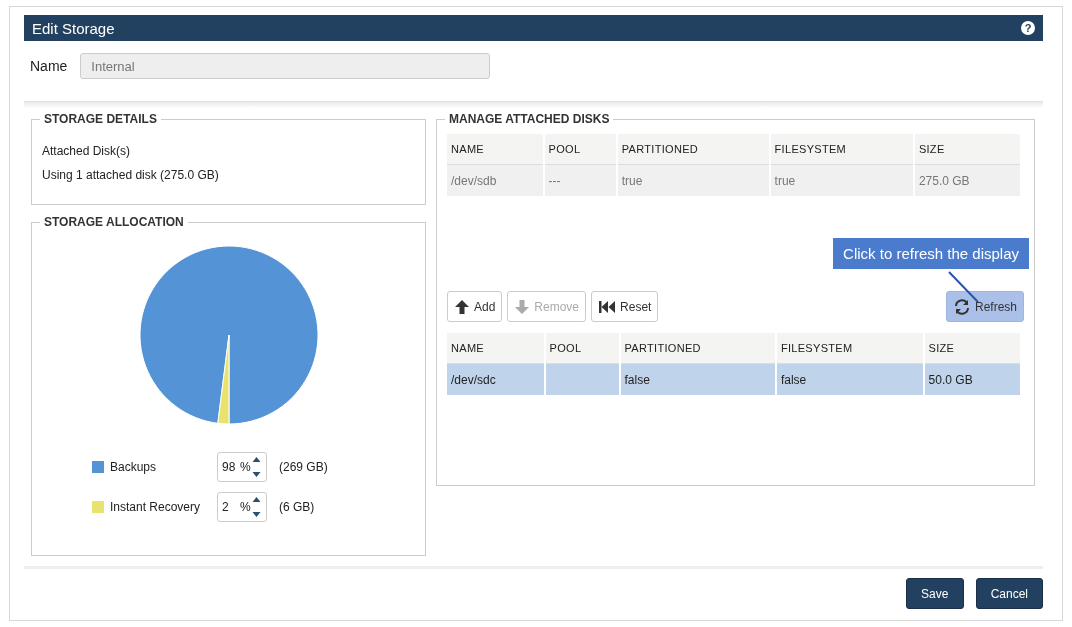 The width and height of the screenshot is (1072, 627). I want to click on legend-label: Backups, so click(134, 467).